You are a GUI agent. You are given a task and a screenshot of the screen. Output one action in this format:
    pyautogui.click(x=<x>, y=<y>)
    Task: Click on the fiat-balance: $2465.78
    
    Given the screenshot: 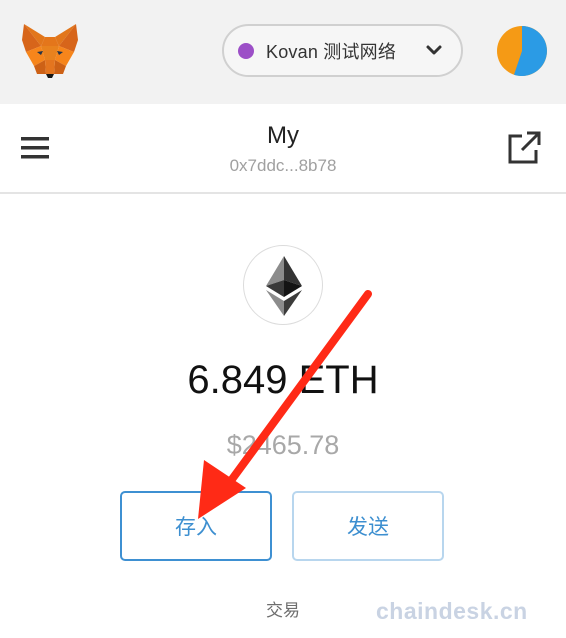 What is the action you would take?
    pyautogui.click(x=283, y=445)
    